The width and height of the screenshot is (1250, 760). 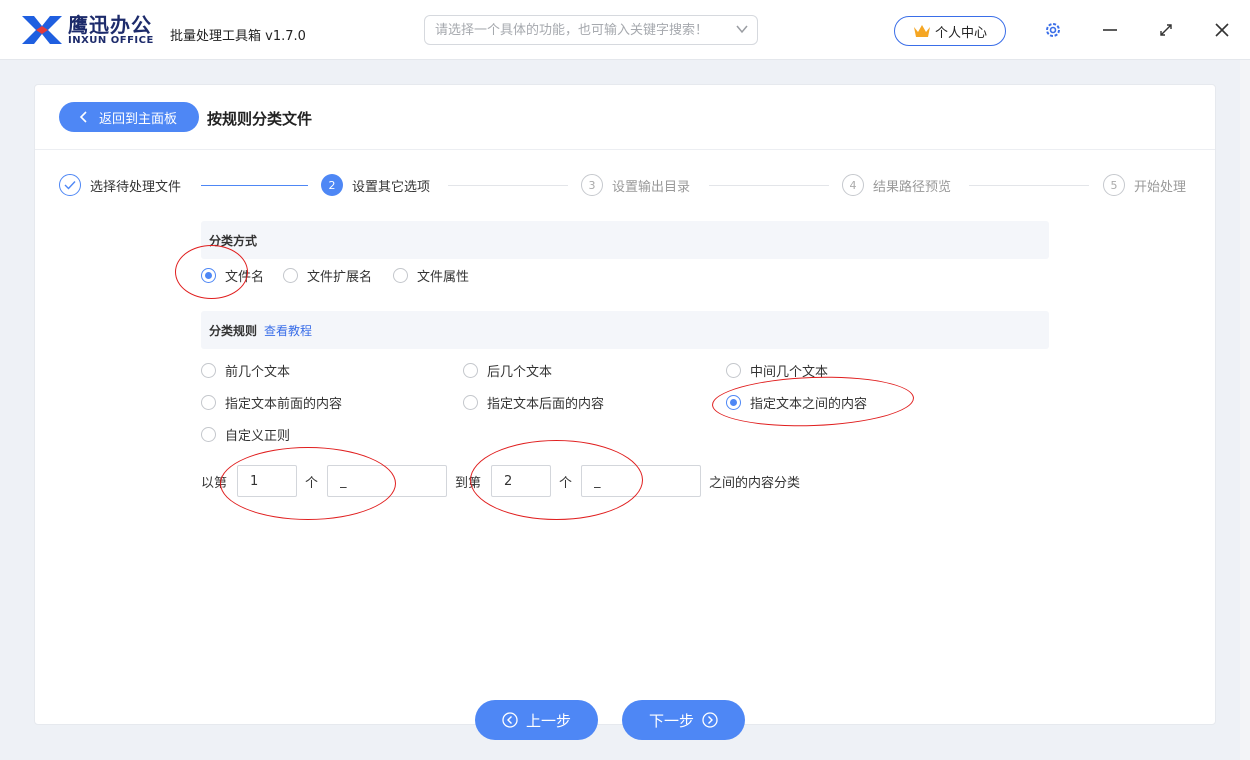 I want to click on gear-icon, so click(x=1053, y=30).